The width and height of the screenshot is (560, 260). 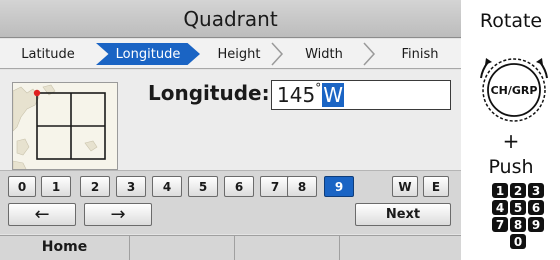 I want to click on digit-key-8: 8, so click(x=518, y=224).